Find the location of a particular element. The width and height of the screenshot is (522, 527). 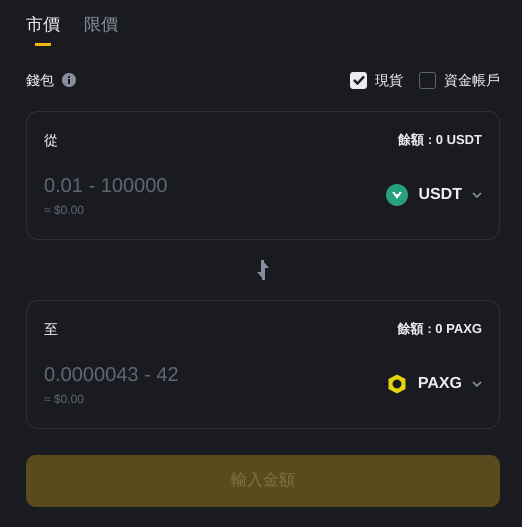

info-icon is located at coordinates (69, 80).